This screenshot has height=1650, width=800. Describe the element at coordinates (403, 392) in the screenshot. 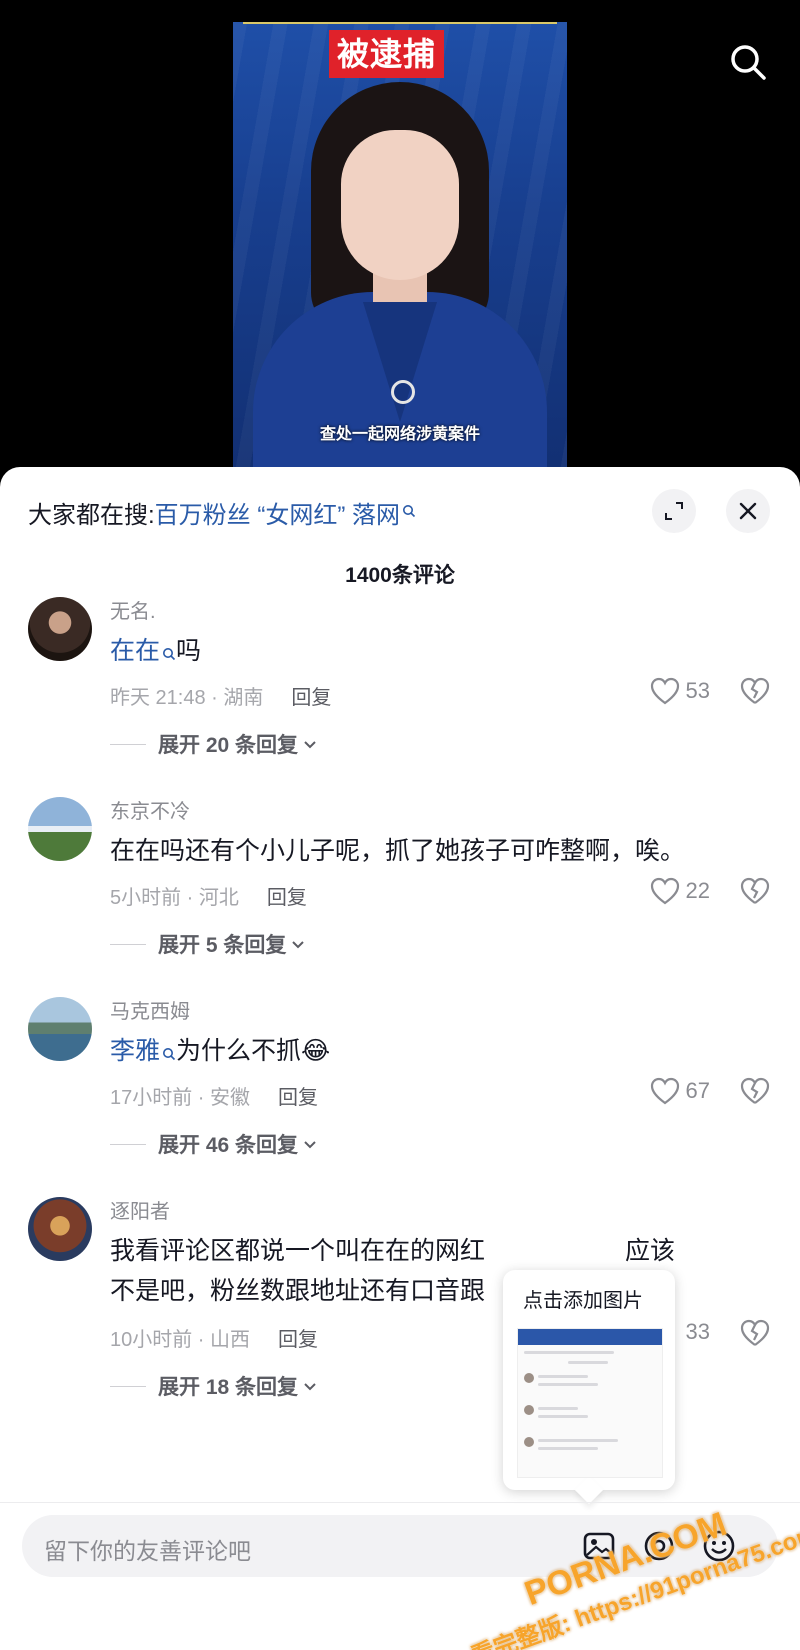

I see `badge-pin-icon` at that location.